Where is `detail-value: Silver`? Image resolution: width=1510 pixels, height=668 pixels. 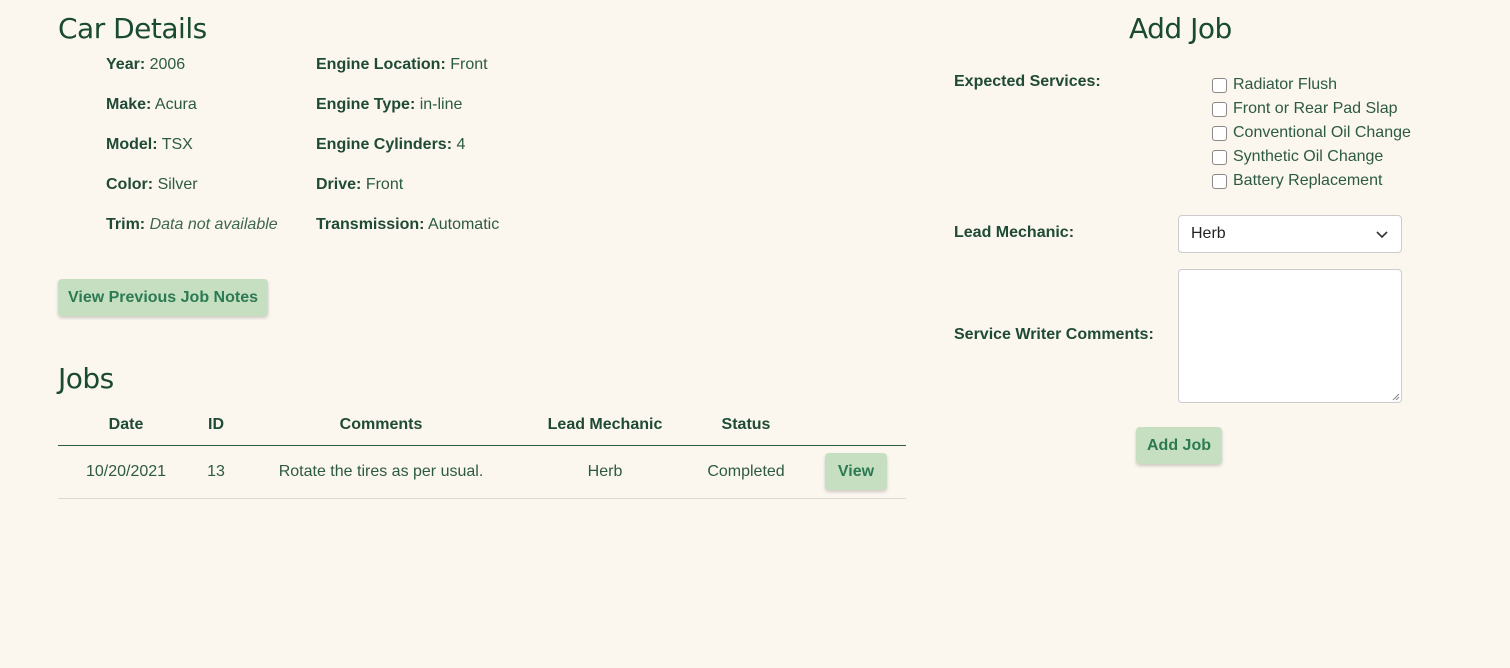 detail-value: Silver is located at coordinates (177, 184).